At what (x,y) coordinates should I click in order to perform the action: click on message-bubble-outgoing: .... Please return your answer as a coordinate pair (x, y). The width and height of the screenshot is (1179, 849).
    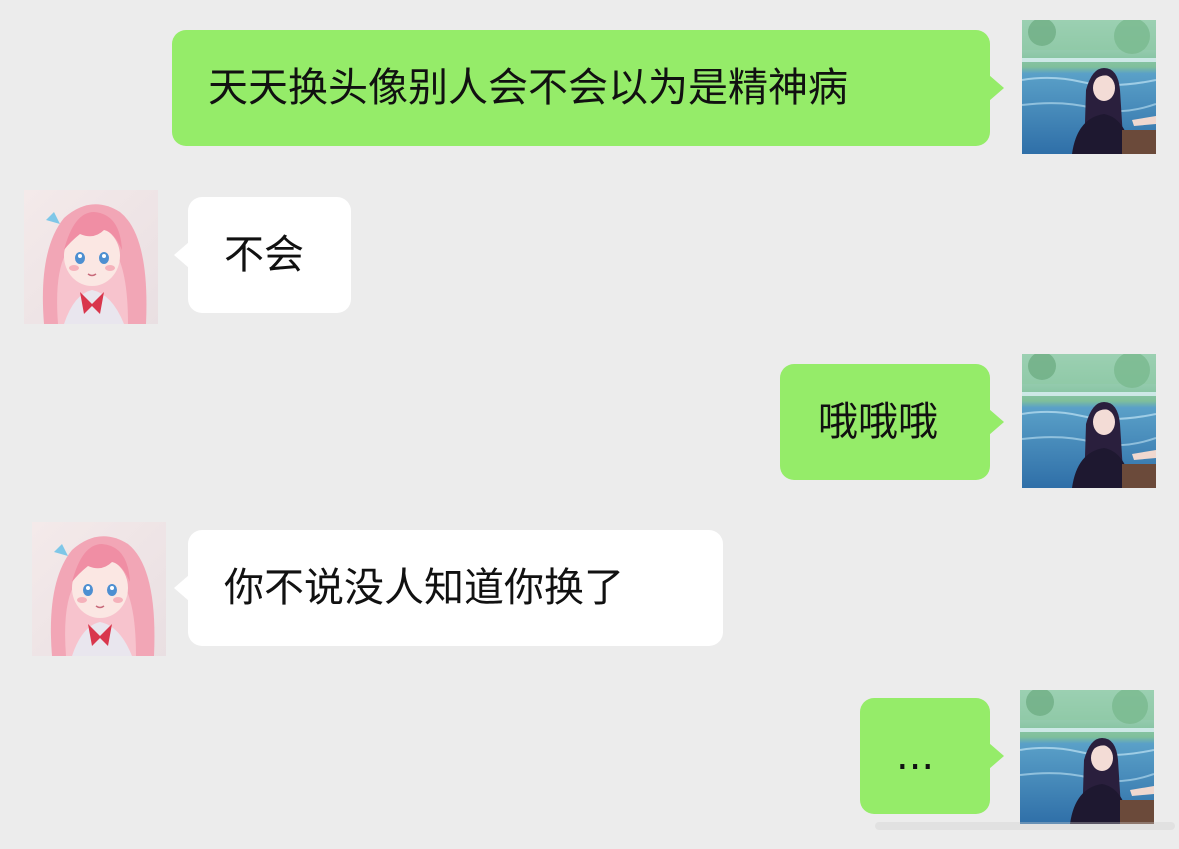
    Looking at the image, I should click on (932, 756).